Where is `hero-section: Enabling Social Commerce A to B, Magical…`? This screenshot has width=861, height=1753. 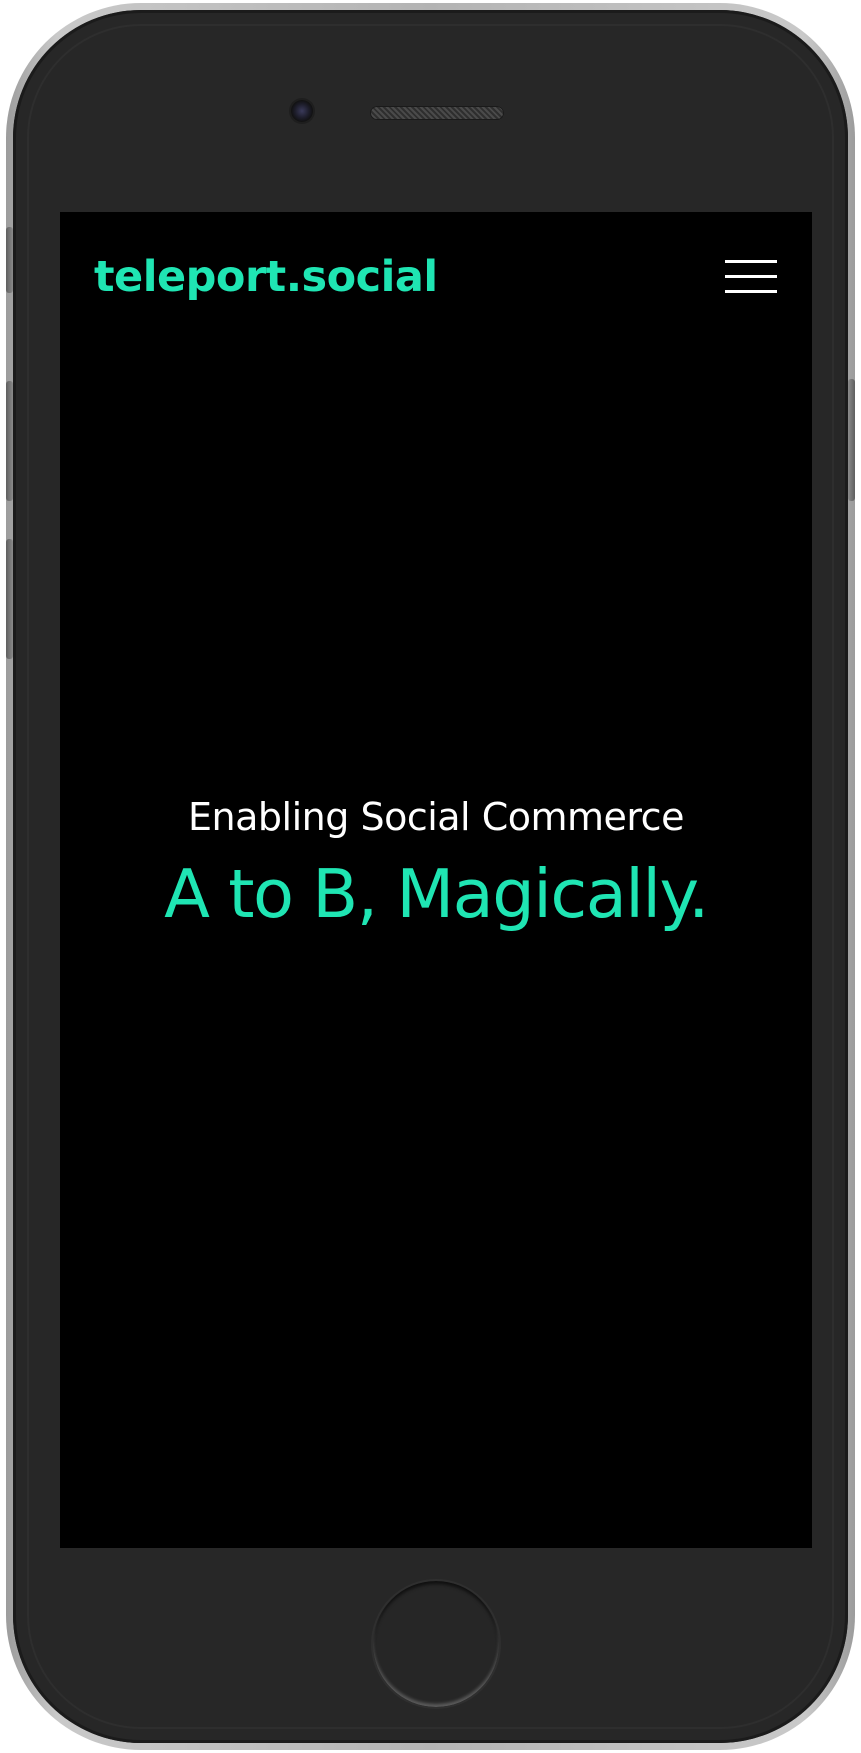 hero-section: Enabling Social Commerce A to B, Magical… is located at coordinates (436, 864).